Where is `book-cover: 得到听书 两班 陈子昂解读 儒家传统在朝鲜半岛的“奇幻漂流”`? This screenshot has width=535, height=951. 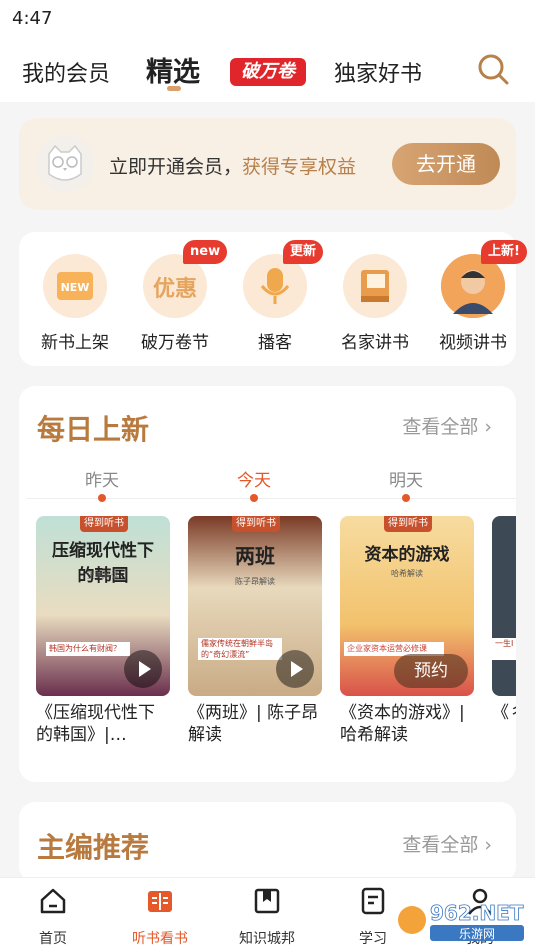
book-cover: 得到听书 两班 陈子昂解读 儒家传统在朝鲜半岛的“奇幻漂流” is located at coordinates (255, 606).